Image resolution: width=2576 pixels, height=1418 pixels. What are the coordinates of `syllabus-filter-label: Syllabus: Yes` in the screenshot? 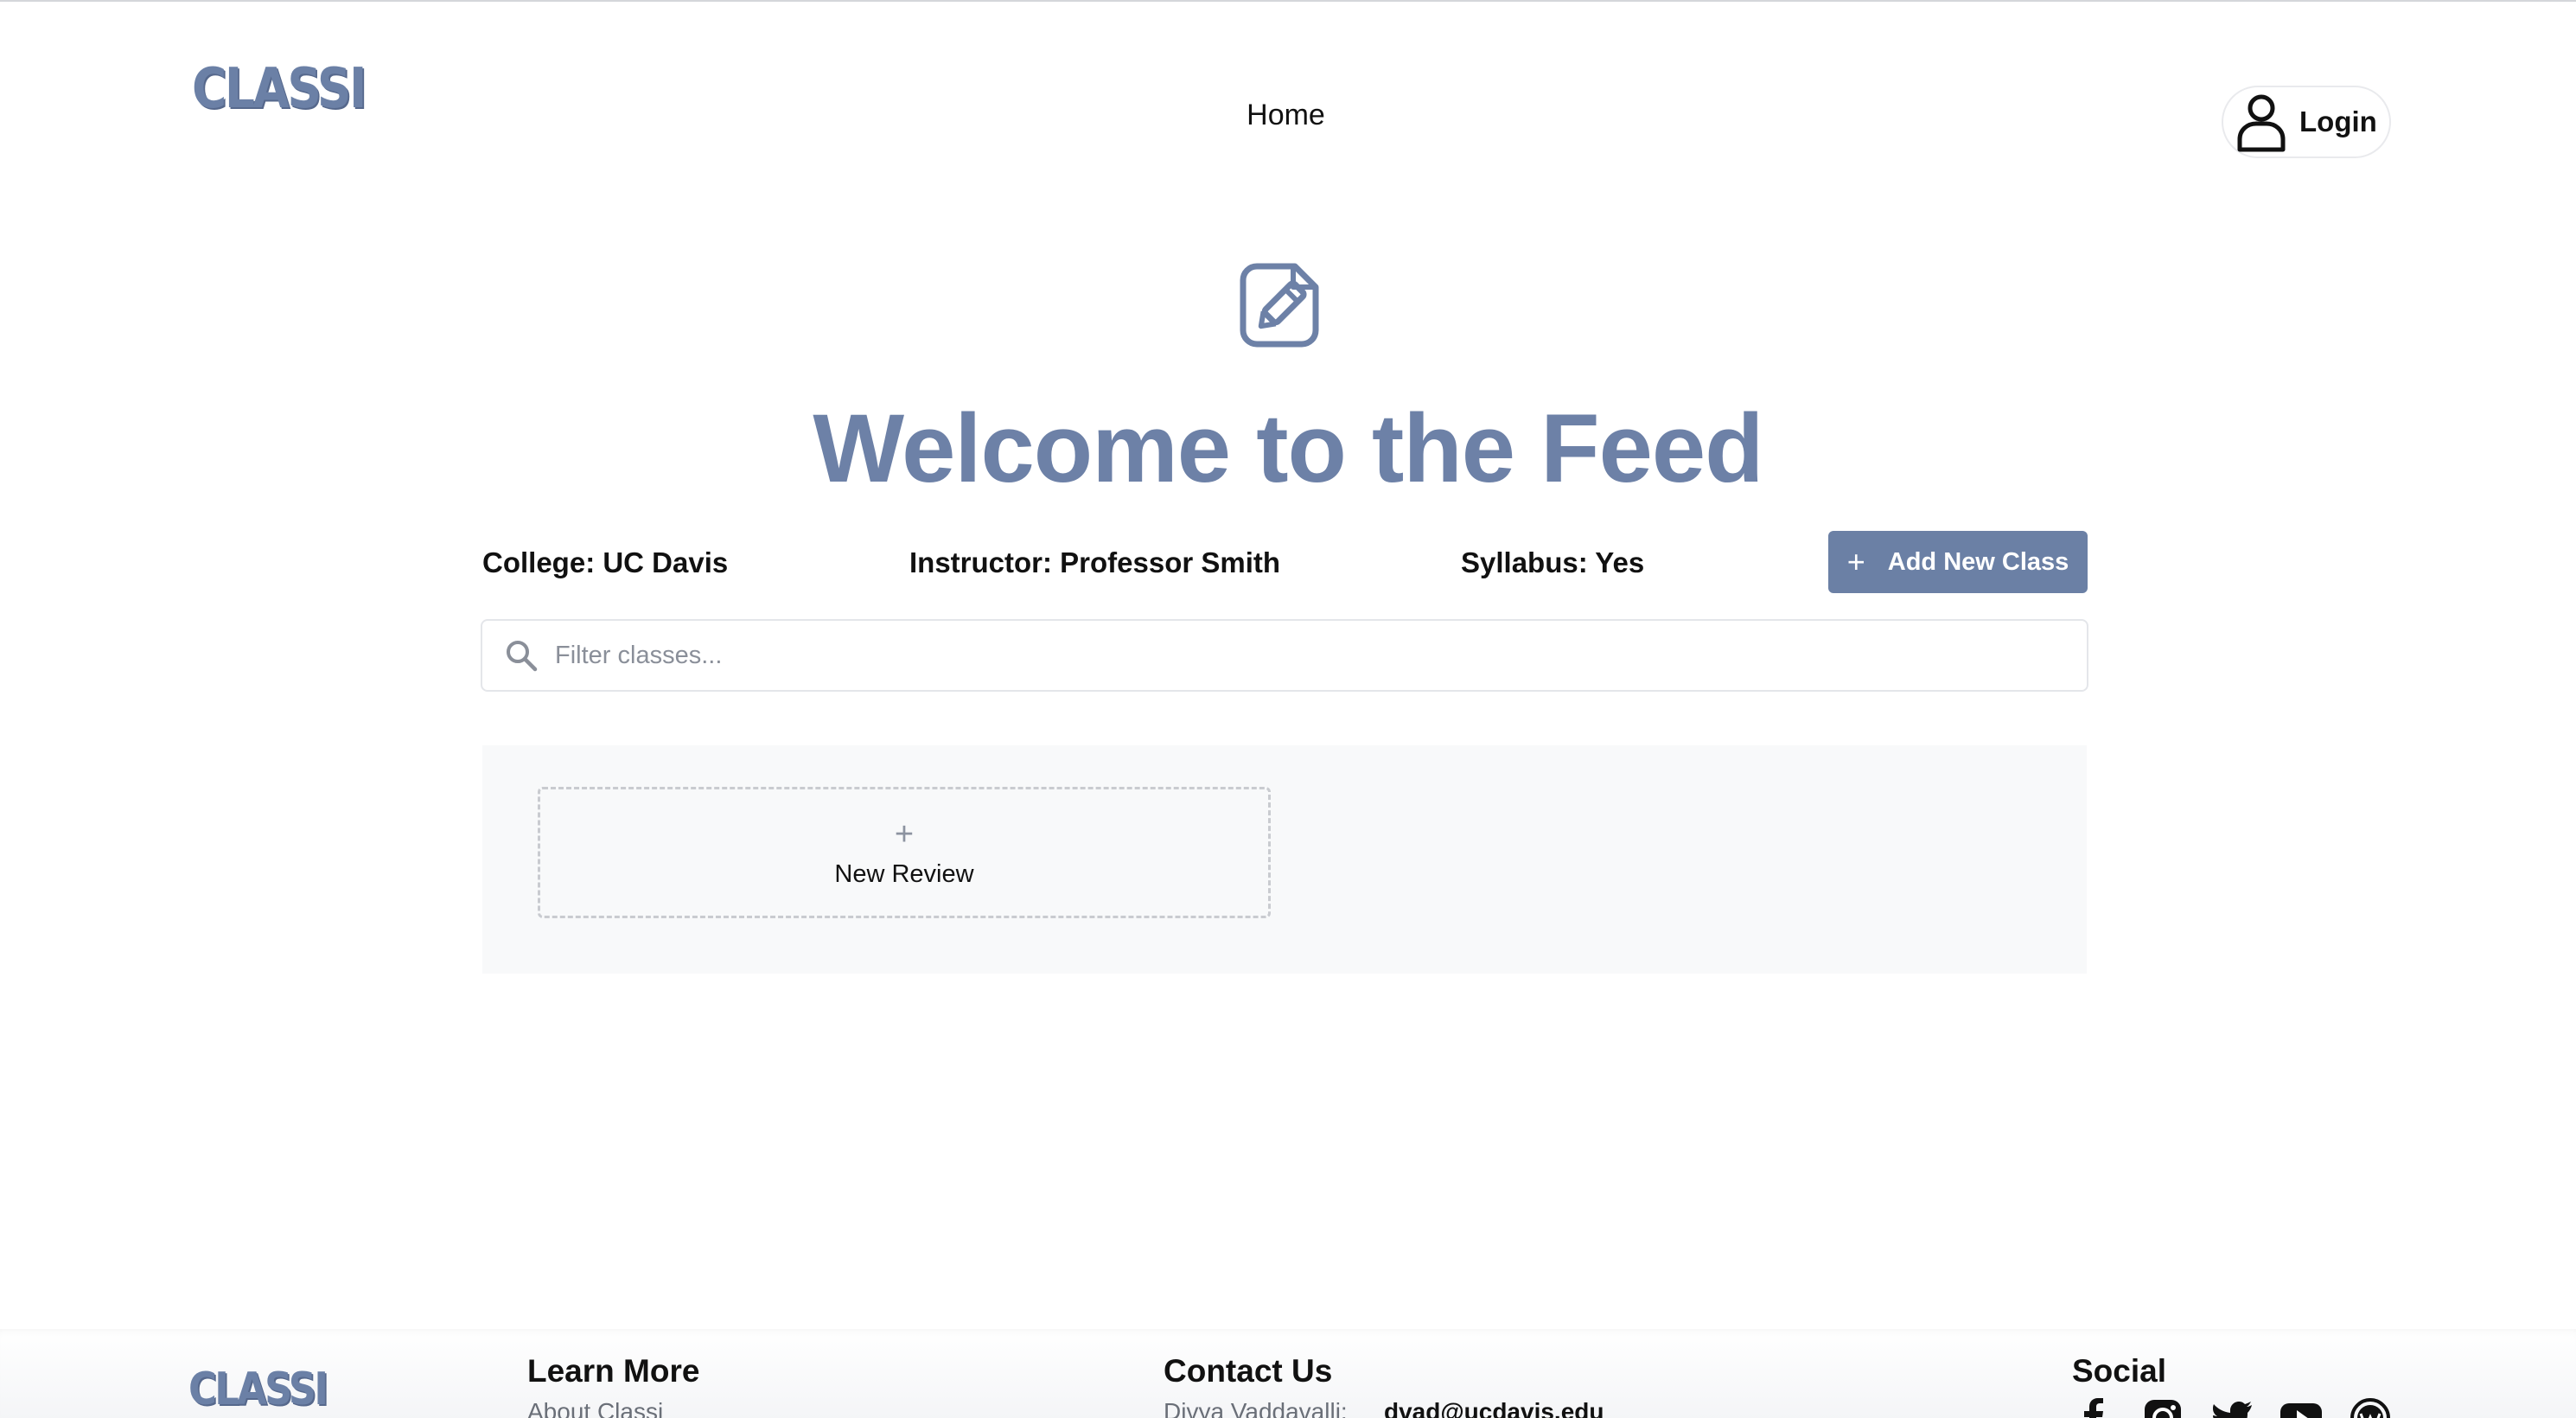 It's located at (1553, 562).